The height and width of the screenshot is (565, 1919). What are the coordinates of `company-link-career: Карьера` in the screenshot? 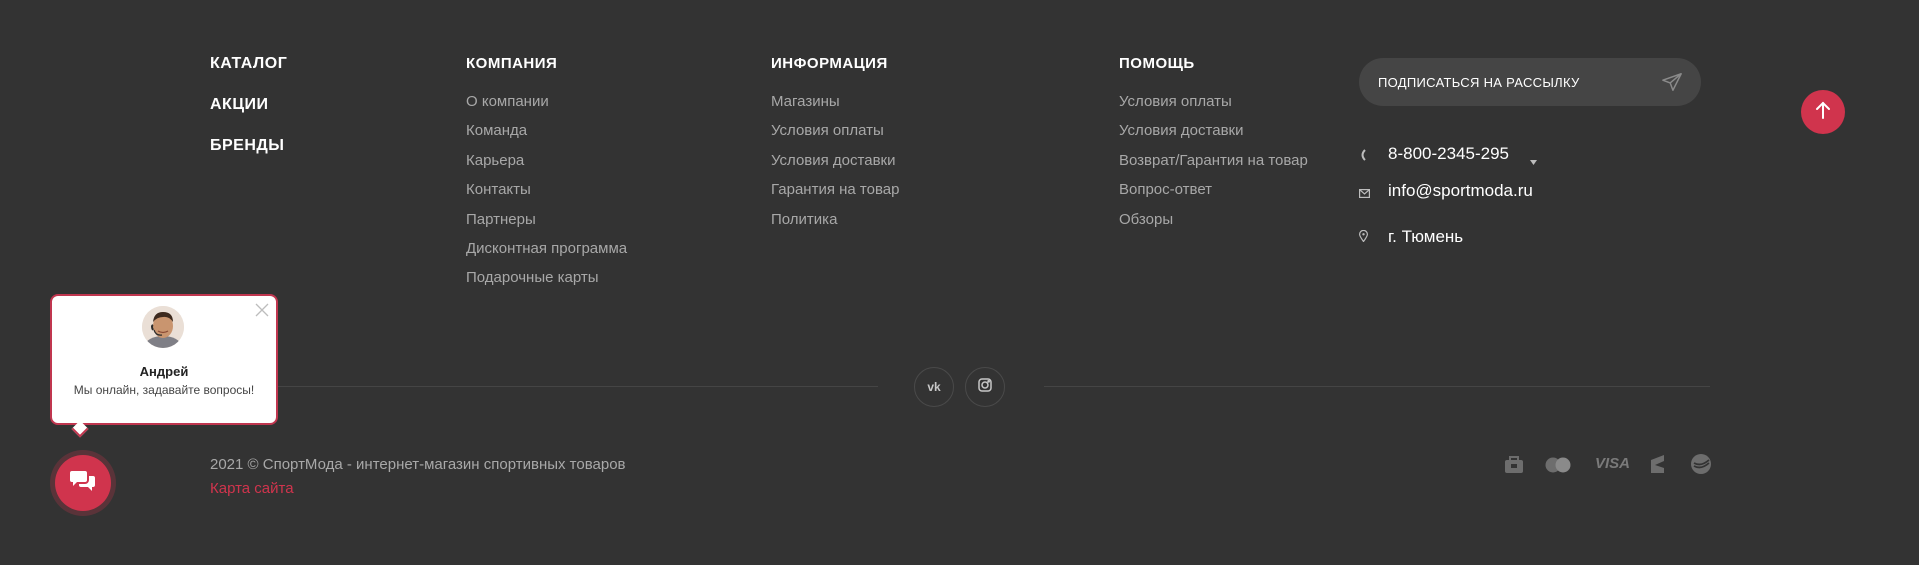 It's located at (546, 166).